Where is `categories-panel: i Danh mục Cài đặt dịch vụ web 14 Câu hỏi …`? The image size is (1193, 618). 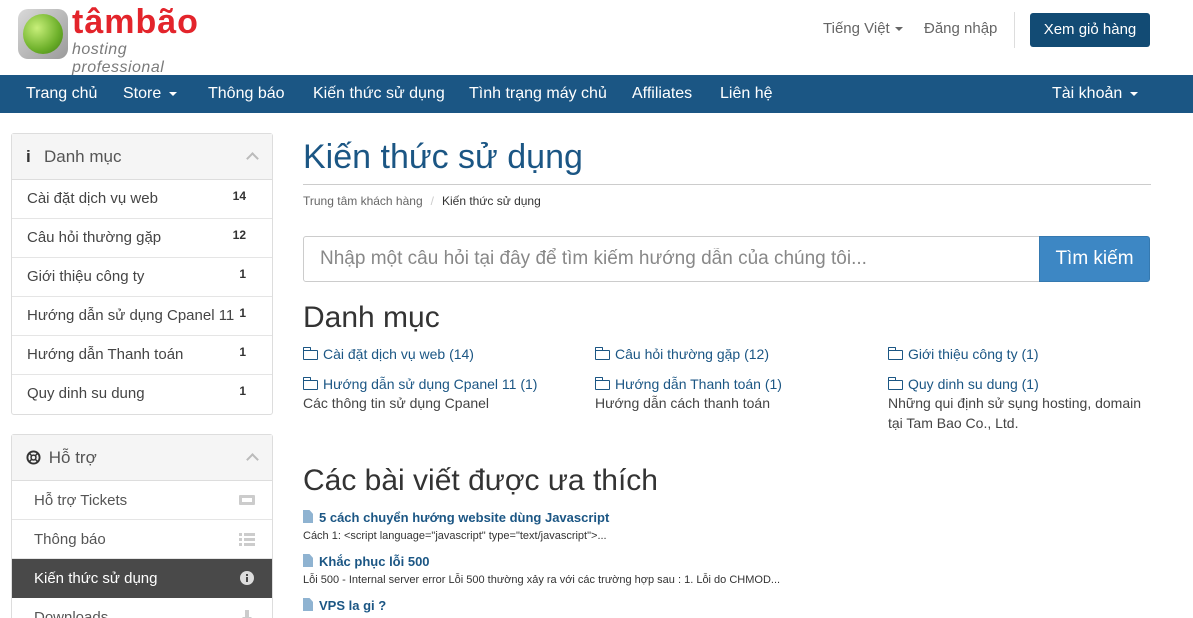 categories-panel: i Danh mục Cài đặt dịch vụ web 14 Câu hỏi … is located at coordinates (142, 274).